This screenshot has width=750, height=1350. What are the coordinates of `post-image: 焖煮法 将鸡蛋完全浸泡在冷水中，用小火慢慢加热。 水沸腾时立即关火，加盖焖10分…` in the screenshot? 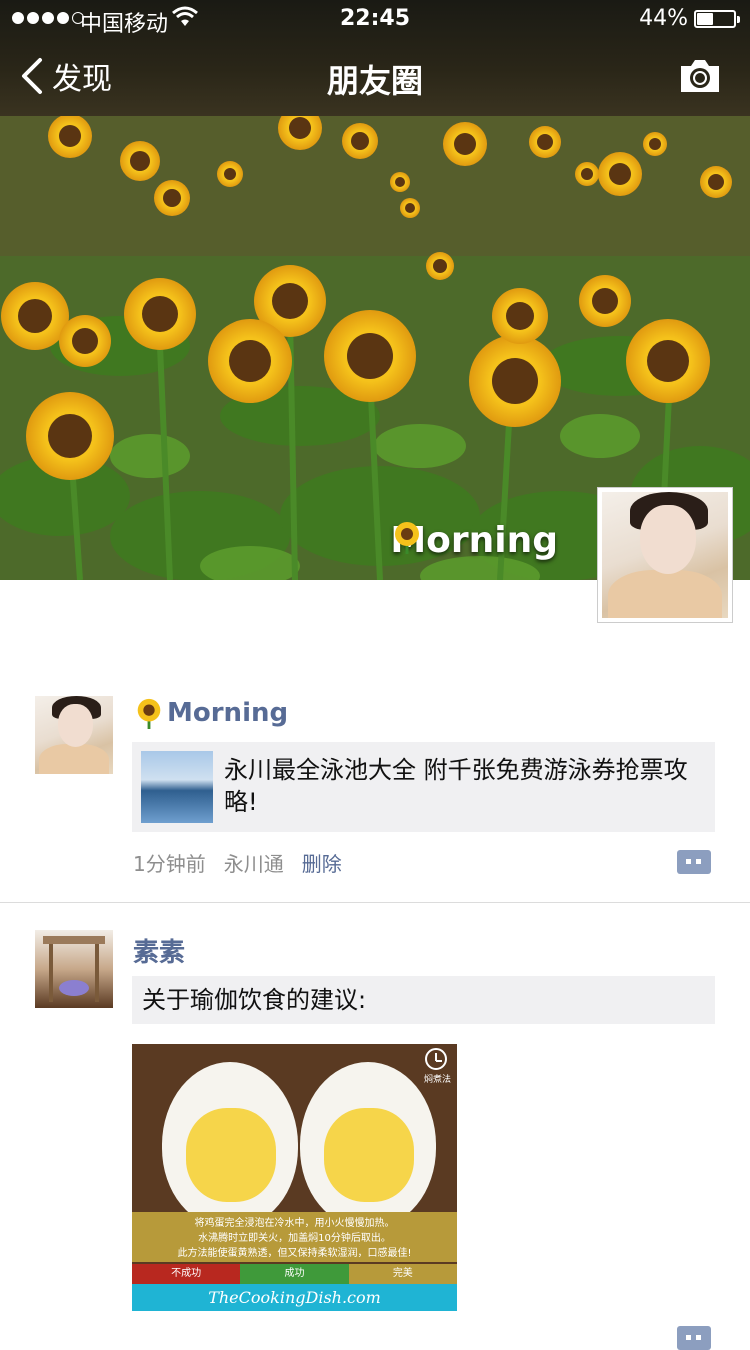 It's located at (294, 1177).